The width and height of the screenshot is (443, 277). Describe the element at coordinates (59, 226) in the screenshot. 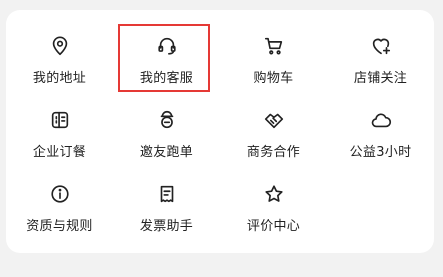

I see `service-label: 资质与规则` at that location.